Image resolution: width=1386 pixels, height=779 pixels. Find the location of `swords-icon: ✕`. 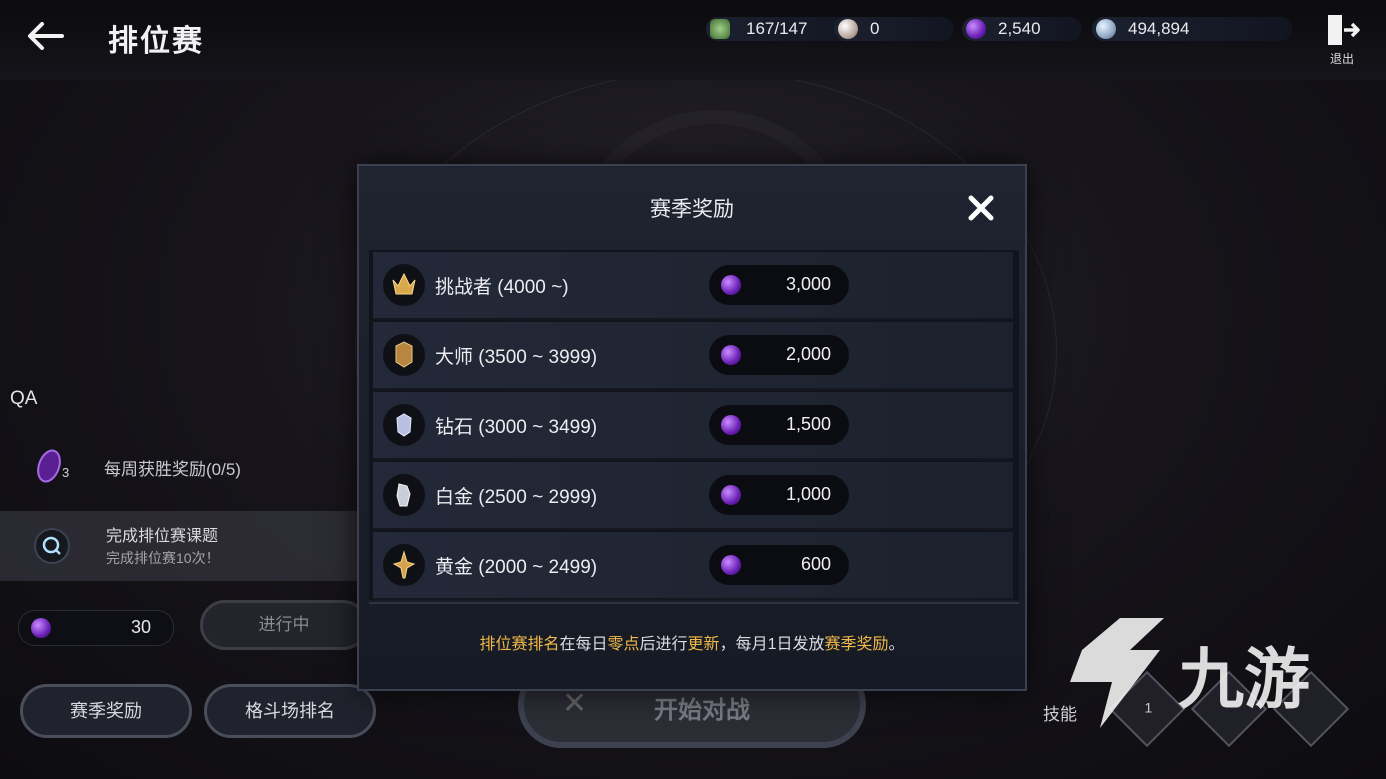

swords-icon: ✕ is located at coordinates (575, 703).